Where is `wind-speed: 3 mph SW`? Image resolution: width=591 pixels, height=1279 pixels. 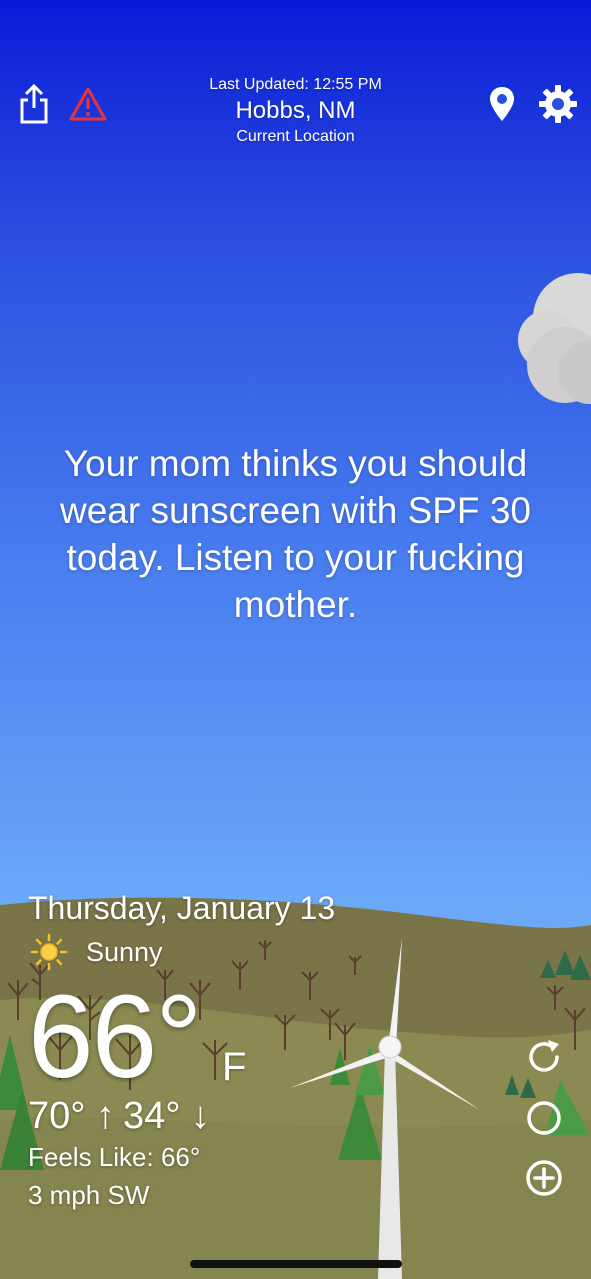 wind-speed: 3 mph SW is located at coordinates (89, 1195).